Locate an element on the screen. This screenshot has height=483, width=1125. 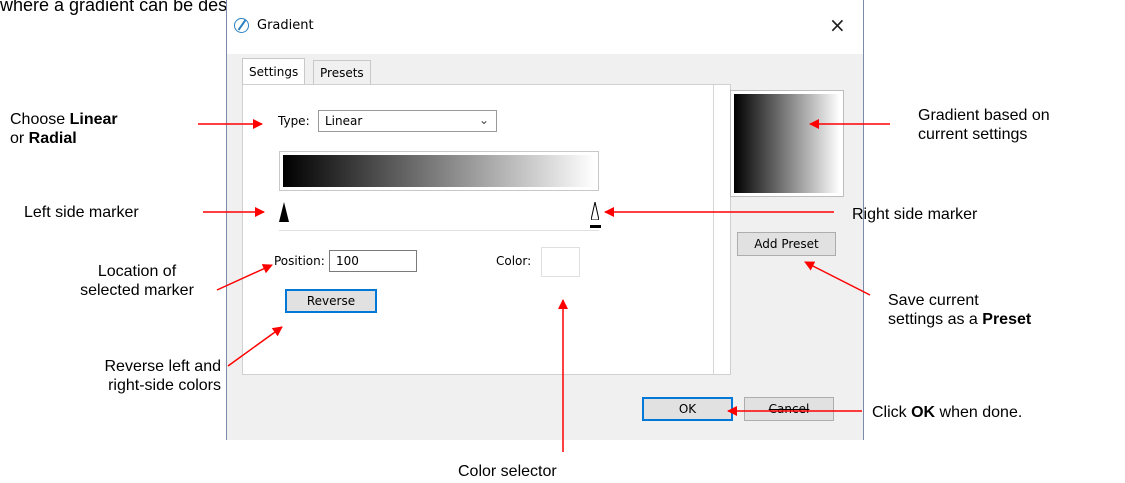
arrow-add-preset is located at coordinates (837, 278).